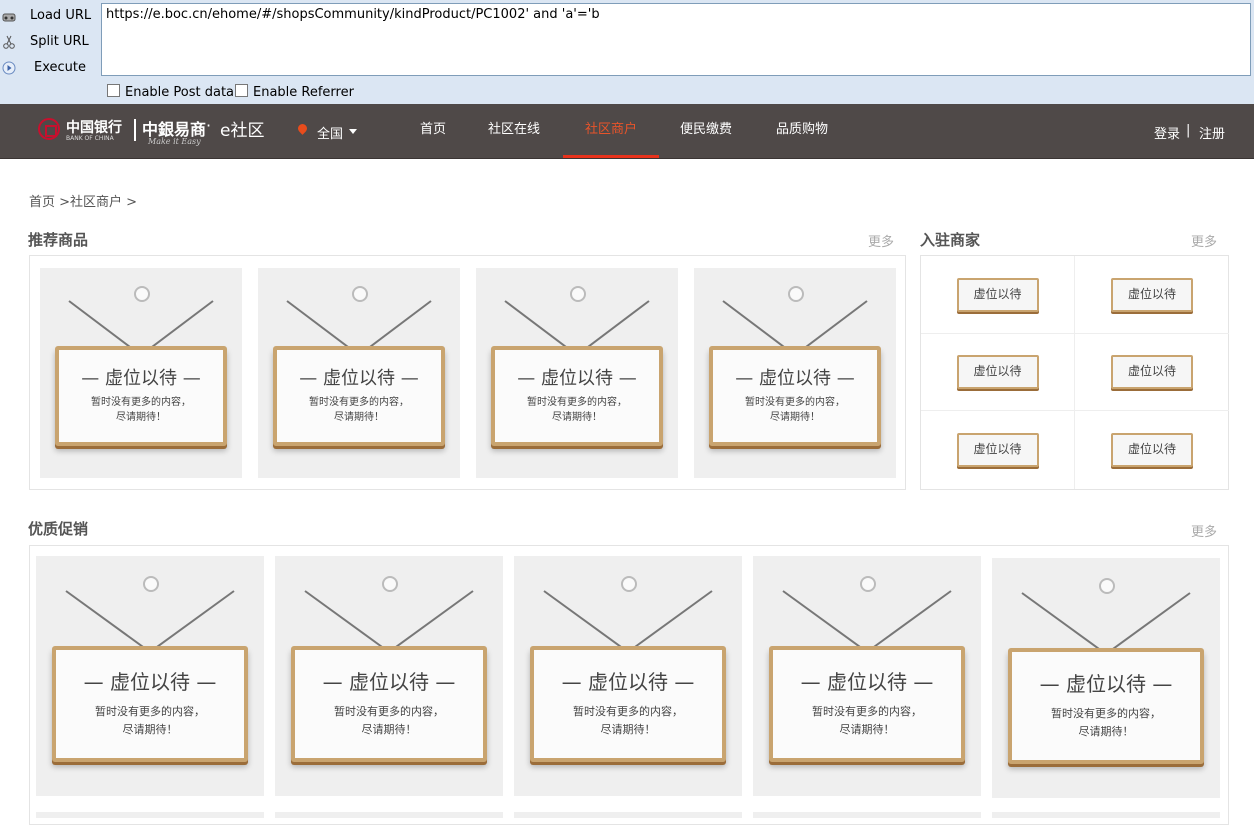 Image resolution: width=1254 pixels, height=825 pixels. I want to click on nav-community-merchants: 社区商户, so click(611, 131).